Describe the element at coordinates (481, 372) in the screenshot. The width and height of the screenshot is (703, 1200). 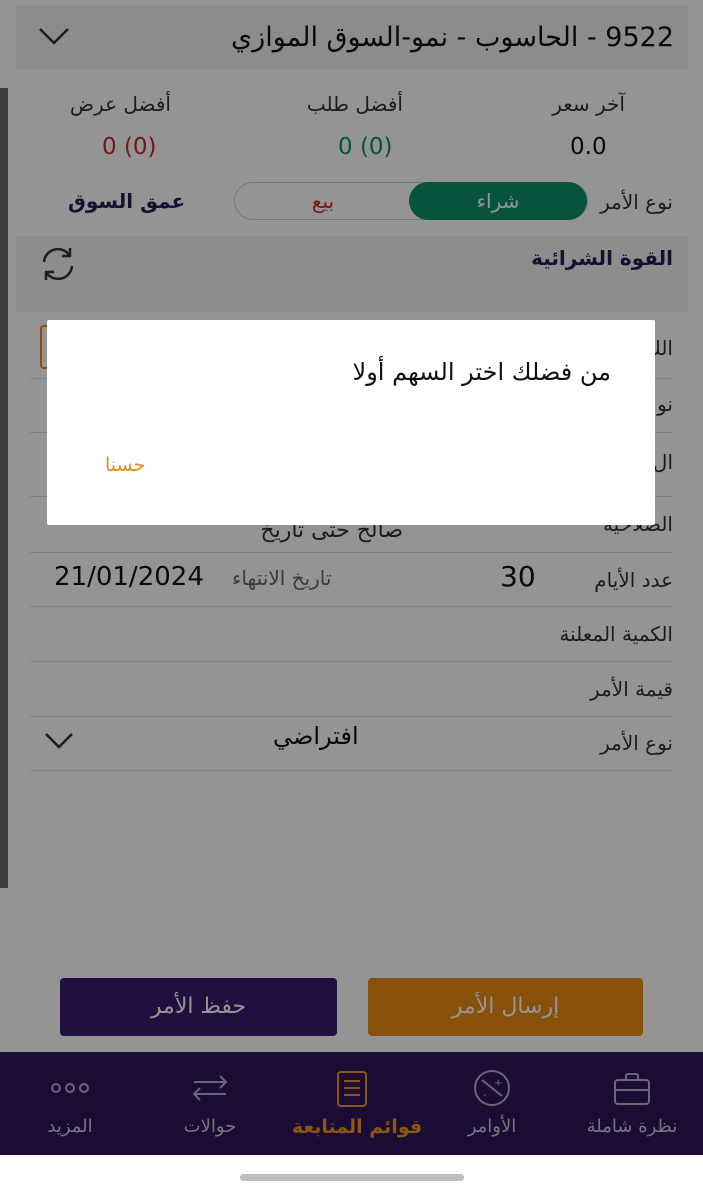
I see `dialog-message: من فضلك اختر السهم أولا` at that location.